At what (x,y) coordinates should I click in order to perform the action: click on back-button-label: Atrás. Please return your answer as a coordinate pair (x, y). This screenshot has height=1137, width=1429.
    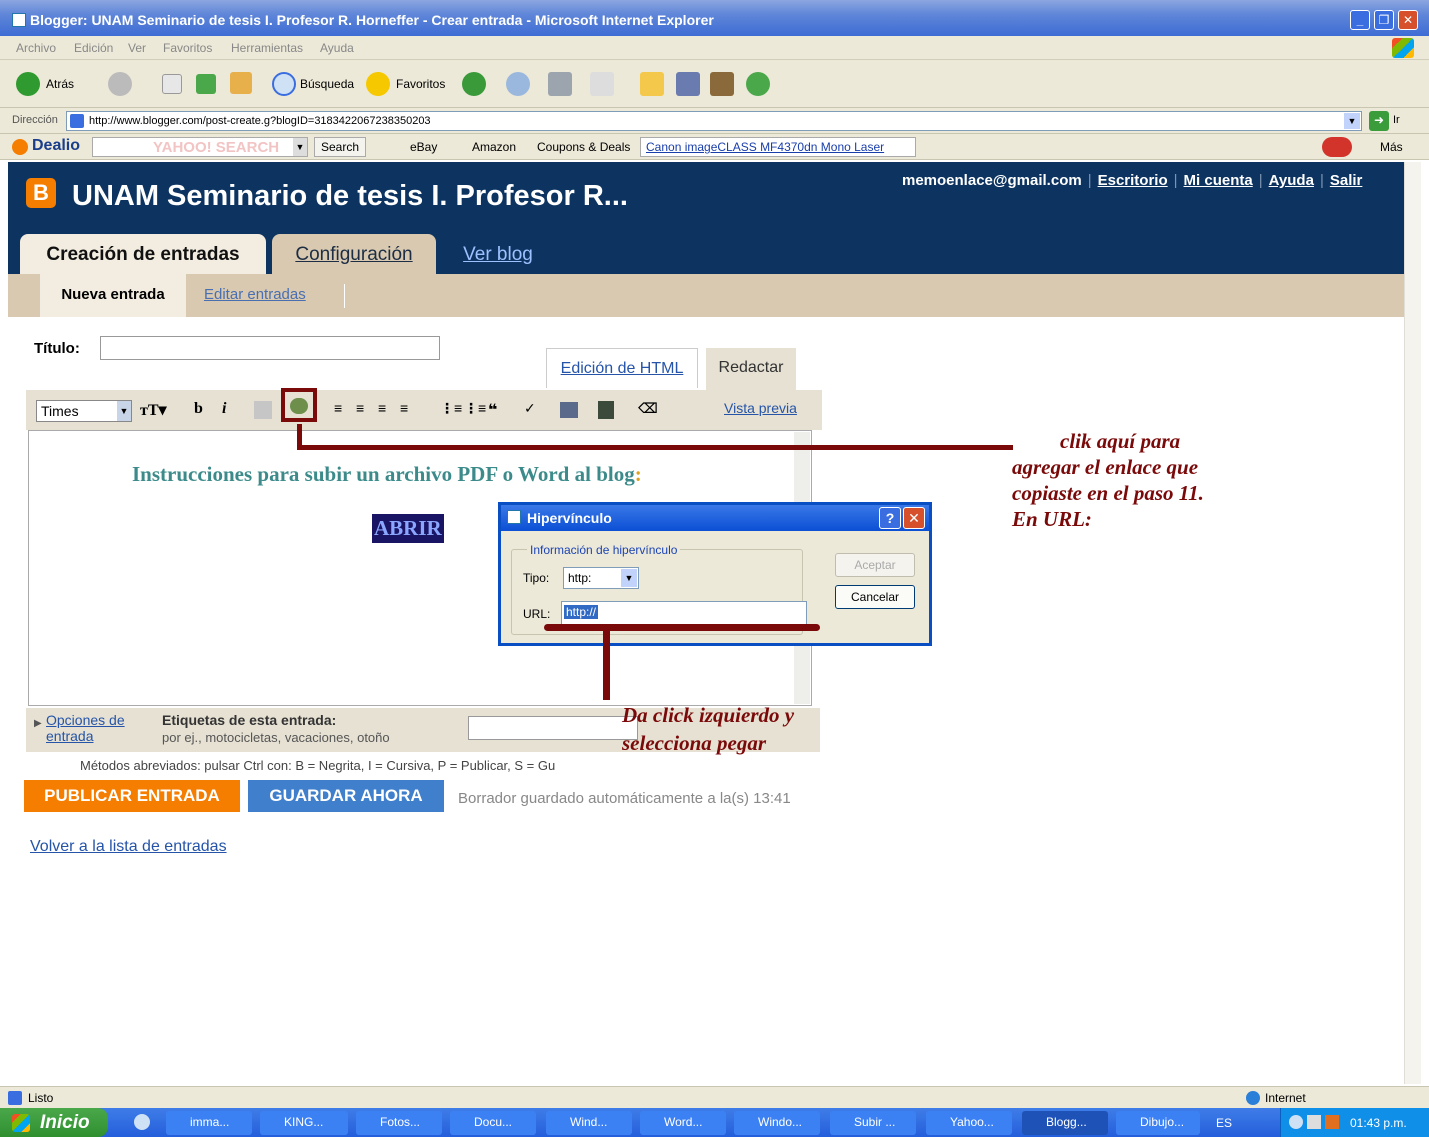
    Looking at the image, I should click on (60, 84).